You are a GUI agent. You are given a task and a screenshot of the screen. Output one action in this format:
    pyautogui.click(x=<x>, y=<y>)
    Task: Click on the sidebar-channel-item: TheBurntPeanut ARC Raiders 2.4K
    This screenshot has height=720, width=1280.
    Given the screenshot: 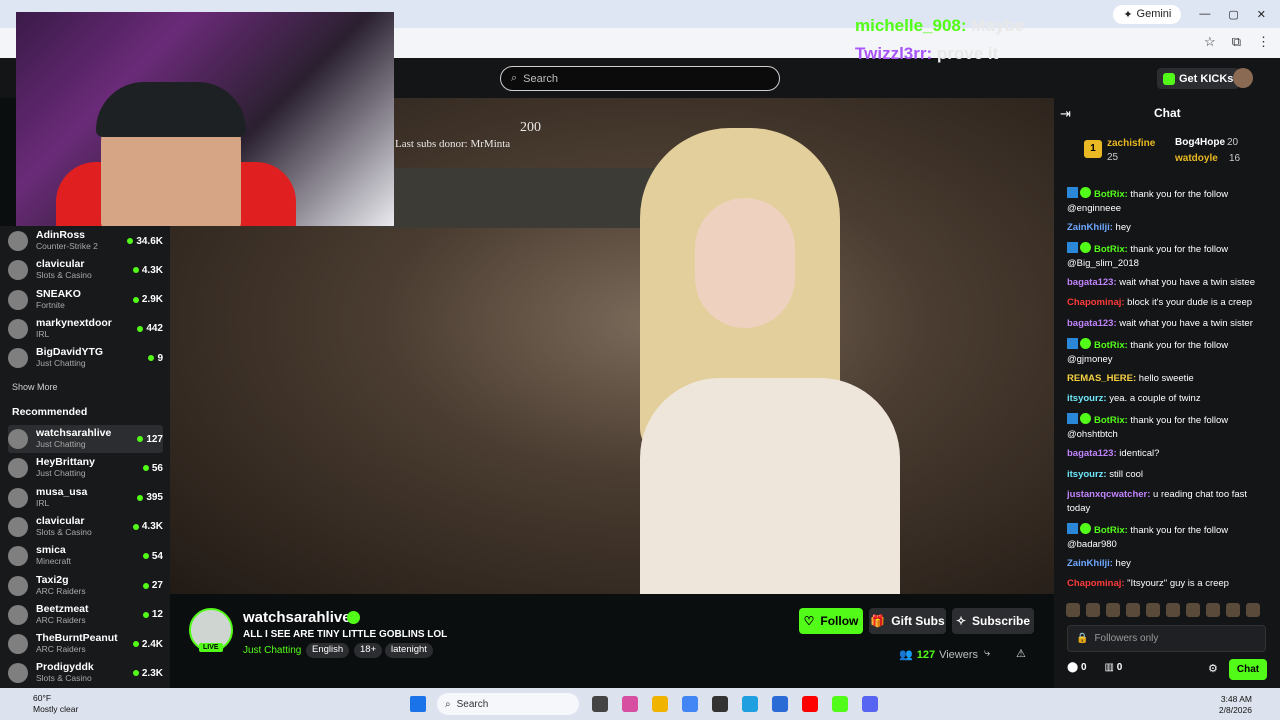 What is the action you would take?
    pyautogui.click(x=85, y=644)
    